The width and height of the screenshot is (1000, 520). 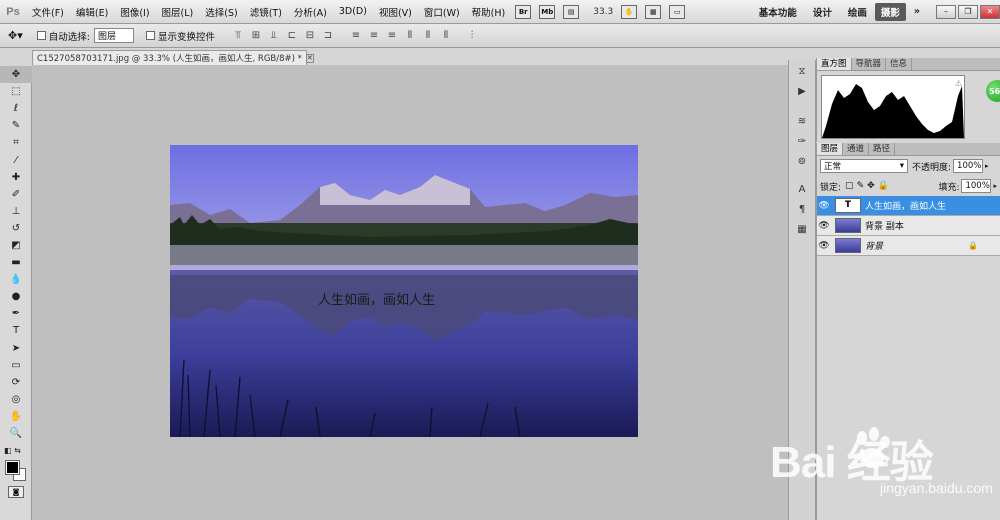 I want to click on hand-tool-icon: ✋, so click(x=16, y=416).